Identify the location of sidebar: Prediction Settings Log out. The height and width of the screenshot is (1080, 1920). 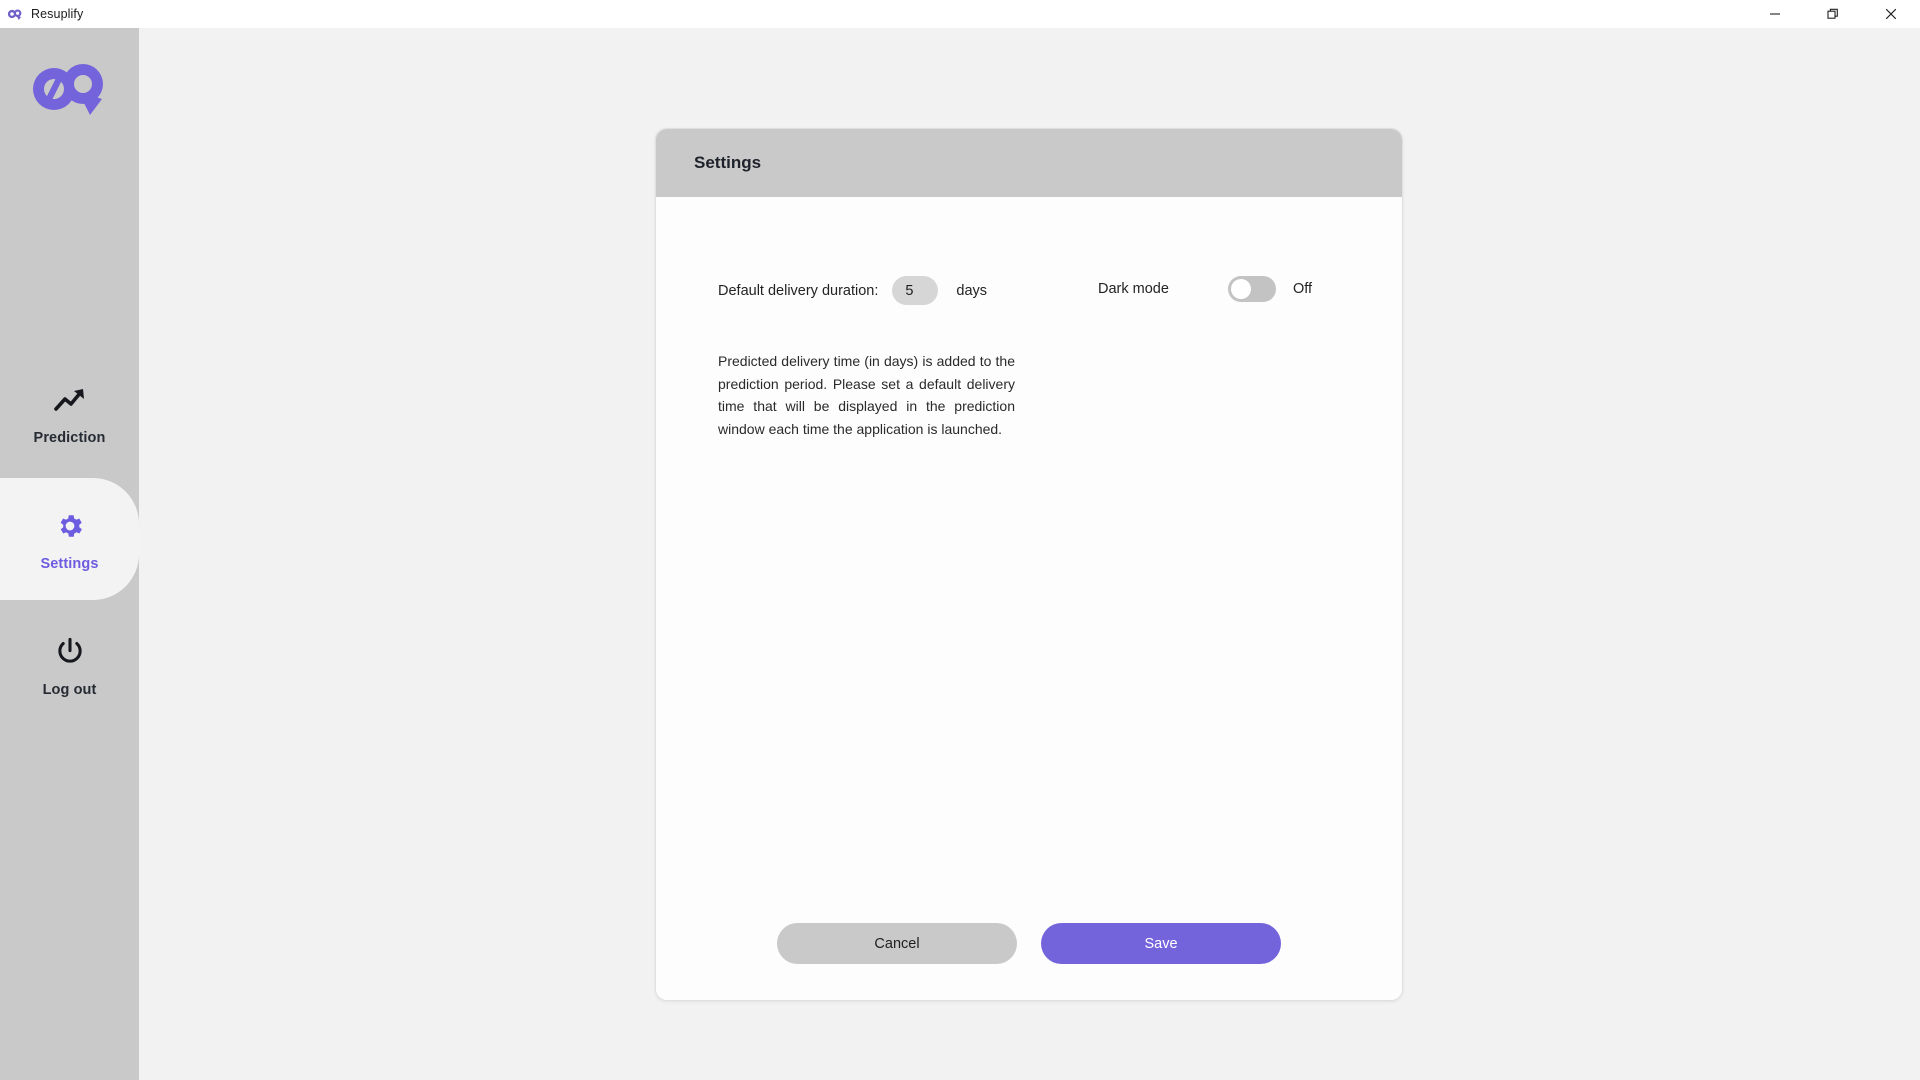
(69, 554).